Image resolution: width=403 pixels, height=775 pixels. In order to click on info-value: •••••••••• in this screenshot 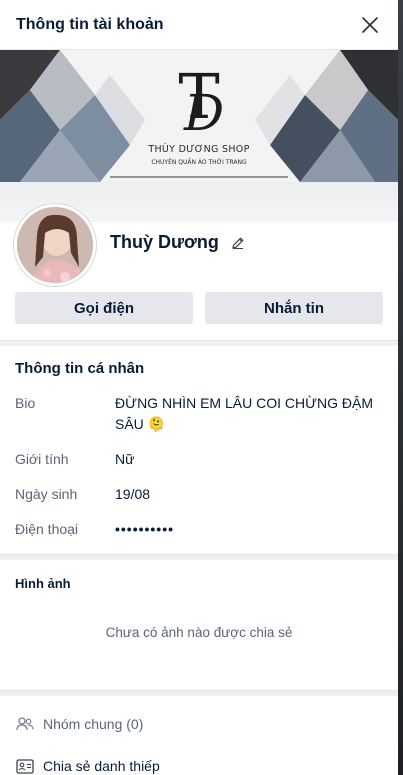, I will do `click(145, 529)`.